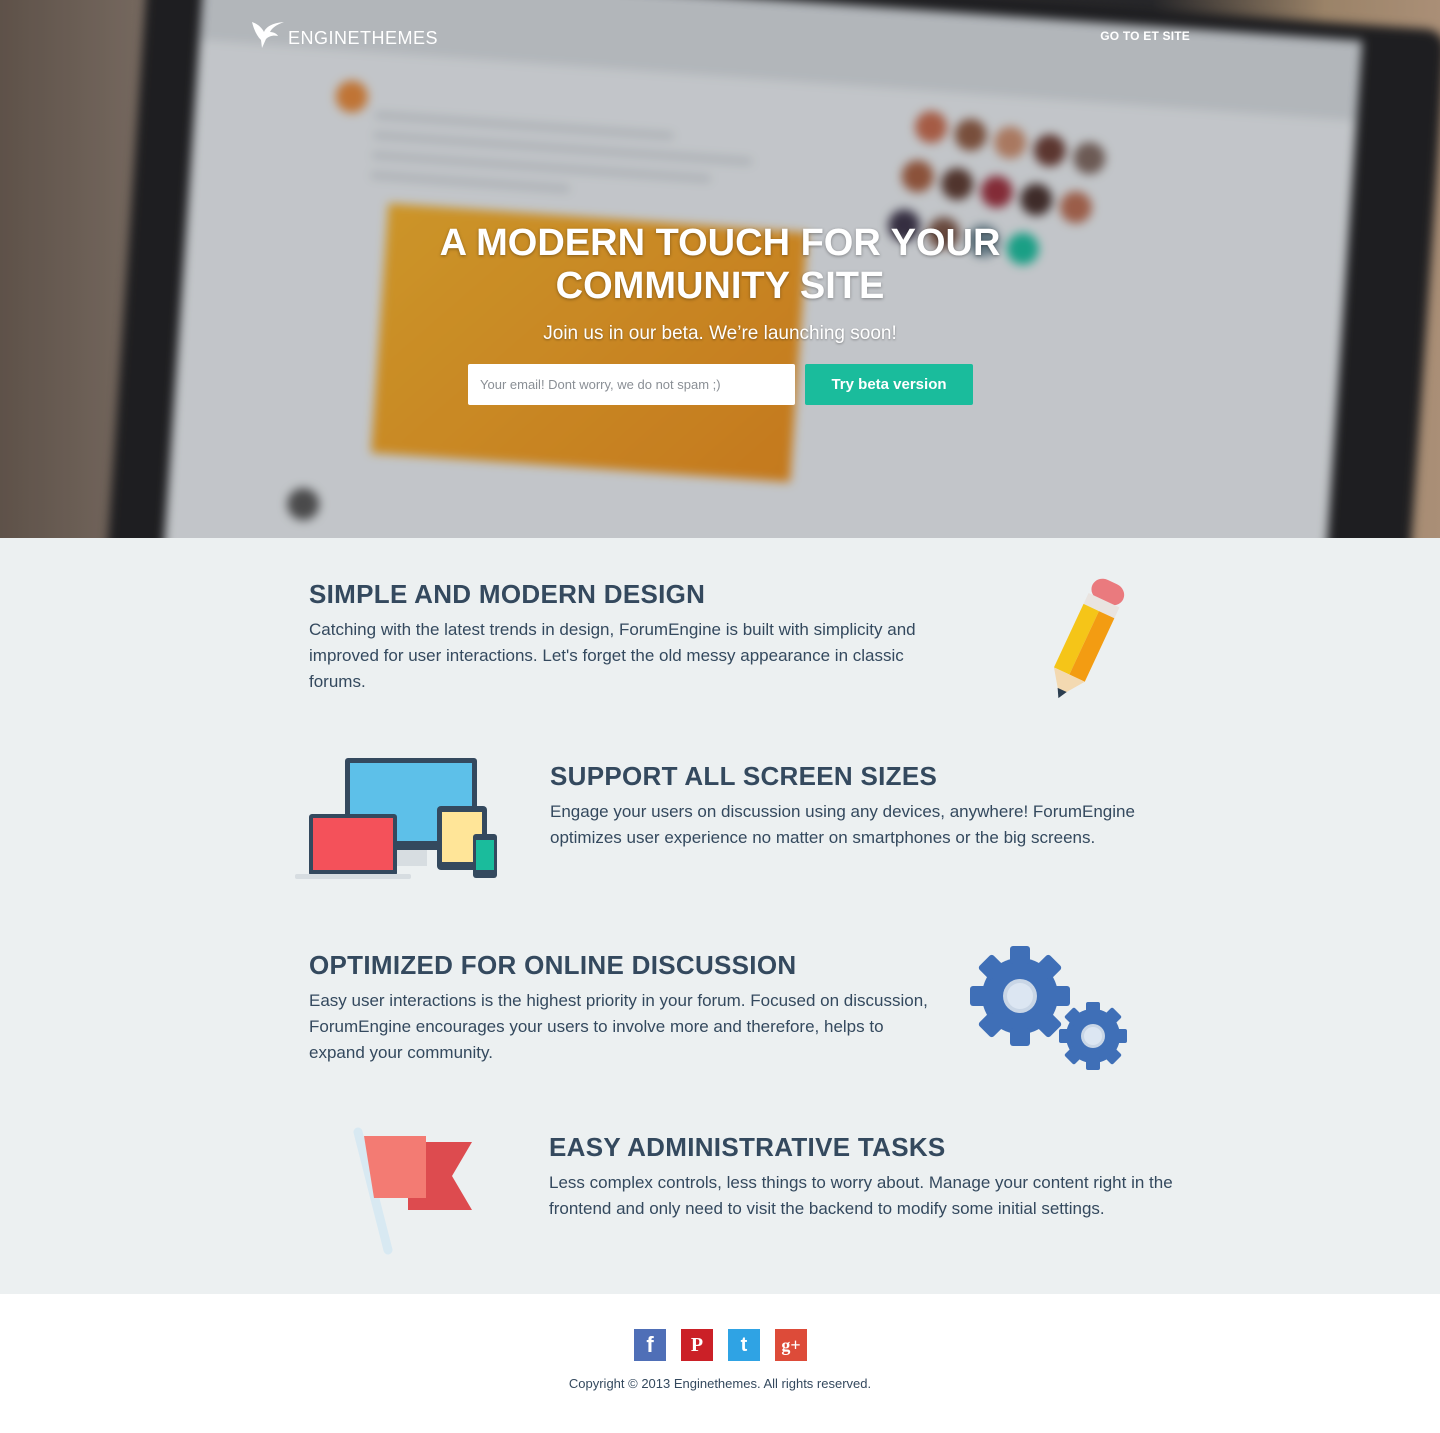  Describe the element at coordinates (363, 38) in the screenshot. I see `logo-text: ENGINETHEMES` at that location.